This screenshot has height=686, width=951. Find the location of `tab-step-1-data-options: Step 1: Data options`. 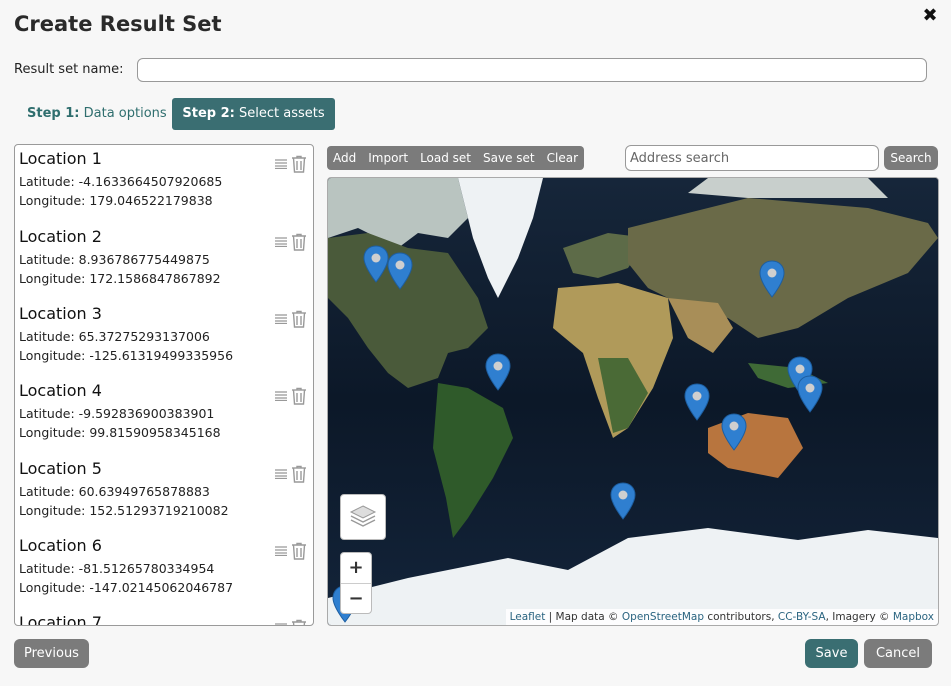

tab-step-1-data-options: Step 1: Data options is located at coordinates (97, 114).